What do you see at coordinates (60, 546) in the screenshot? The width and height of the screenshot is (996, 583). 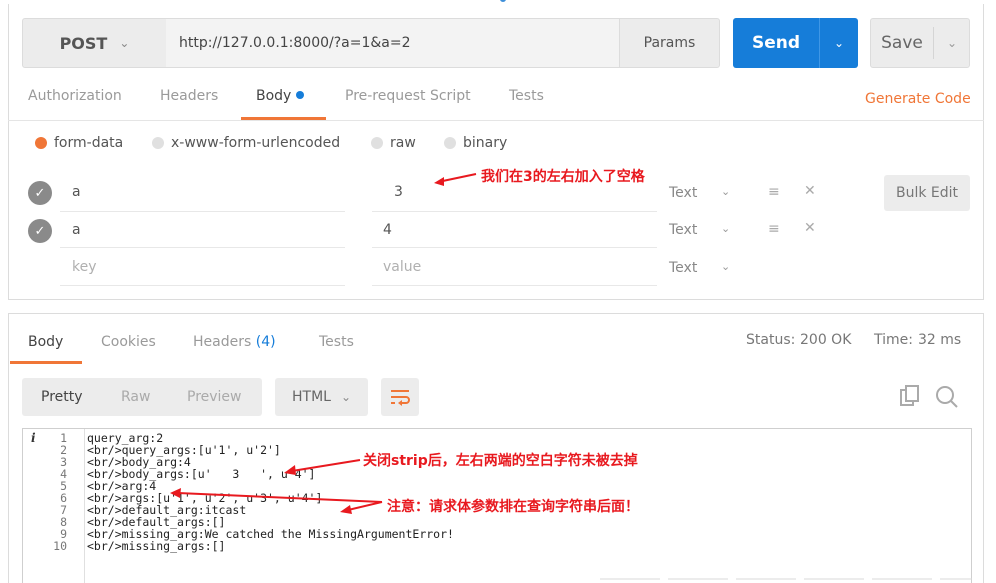 I see `line-number: 10` at bounding box center [60, 546].